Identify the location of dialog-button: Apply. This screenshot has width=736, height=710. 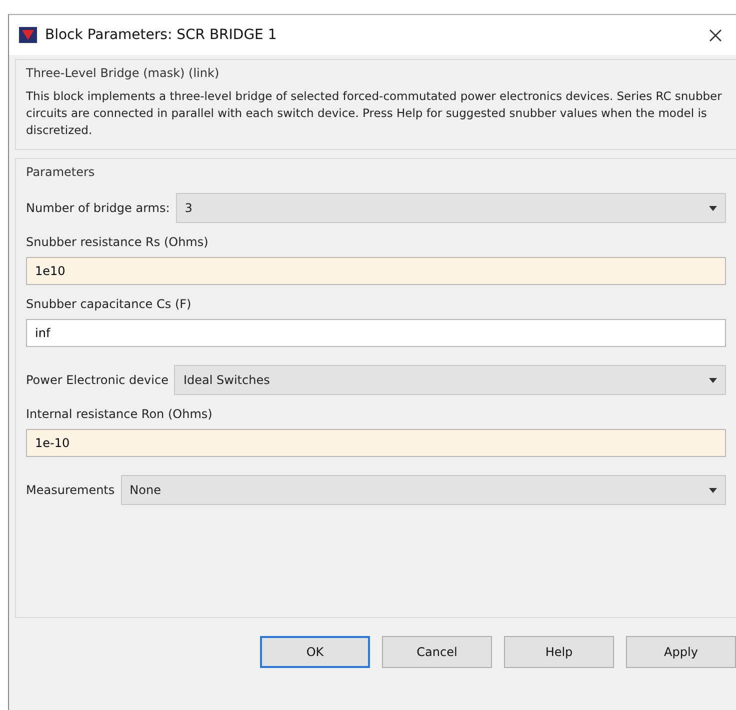
(681, 652).